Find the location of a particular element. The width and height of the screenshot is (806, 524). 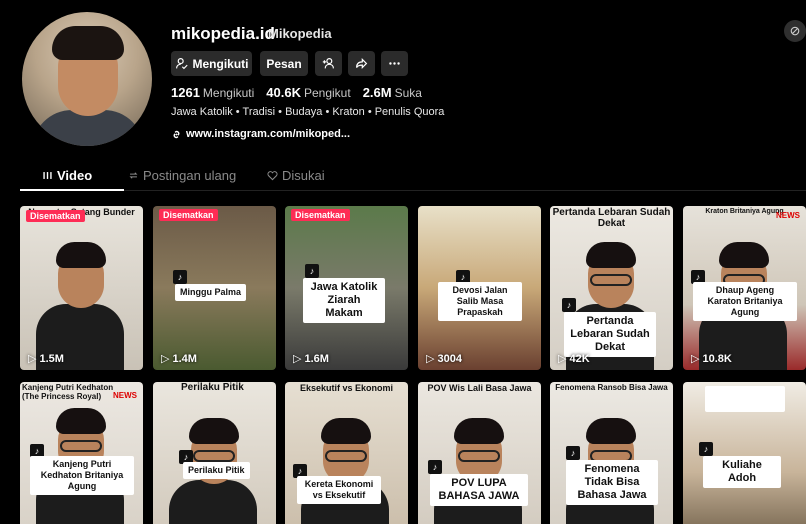

profile-tabs: Video Postingan ulang Disukai is located at coordinates (413, 177).